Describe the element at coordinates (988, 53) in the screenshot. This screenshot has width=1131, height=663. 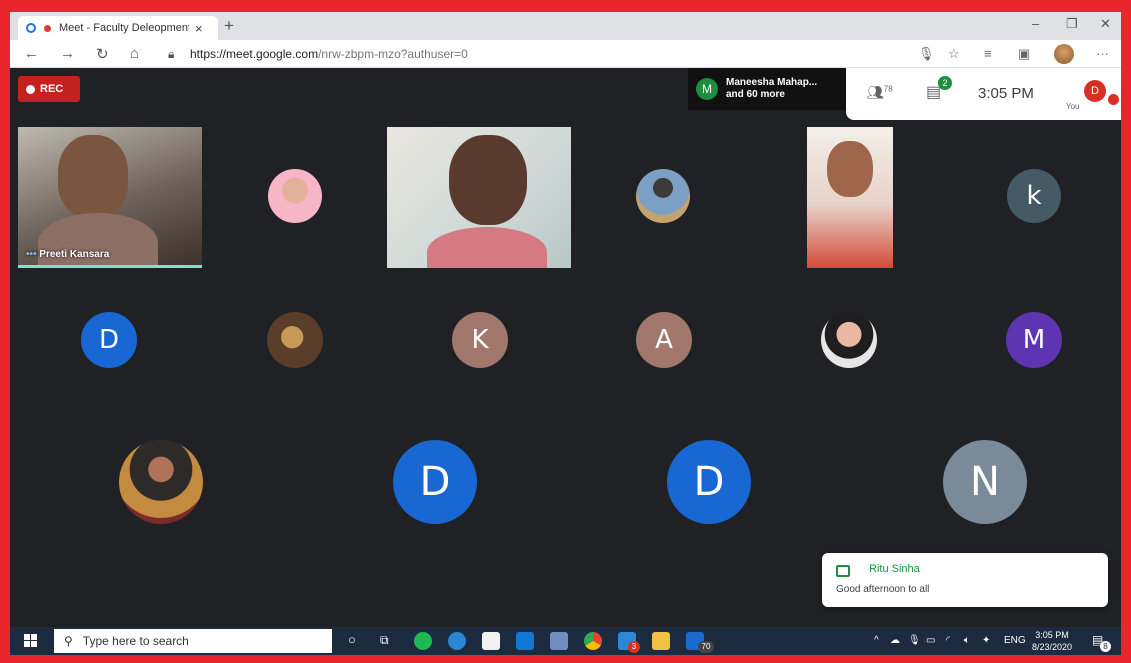
I see `favorites-icon: ≡` at that location.